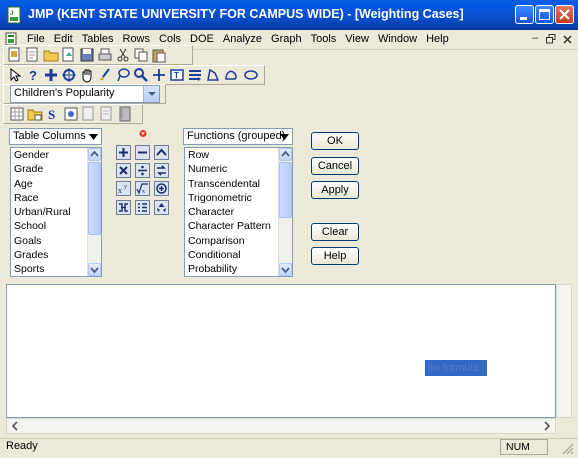 The height and width of the screenshot is (458, 578). I want to click on copy-icon, so click(141, 55).